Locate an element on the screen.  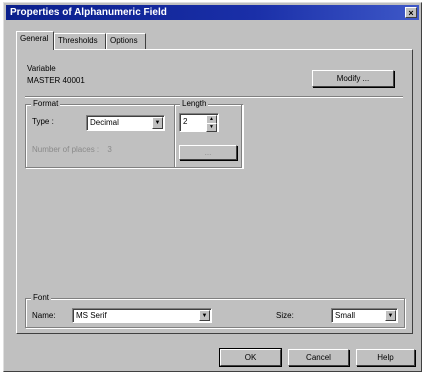
tab-general-label: General is located at coordinates (34, 38).